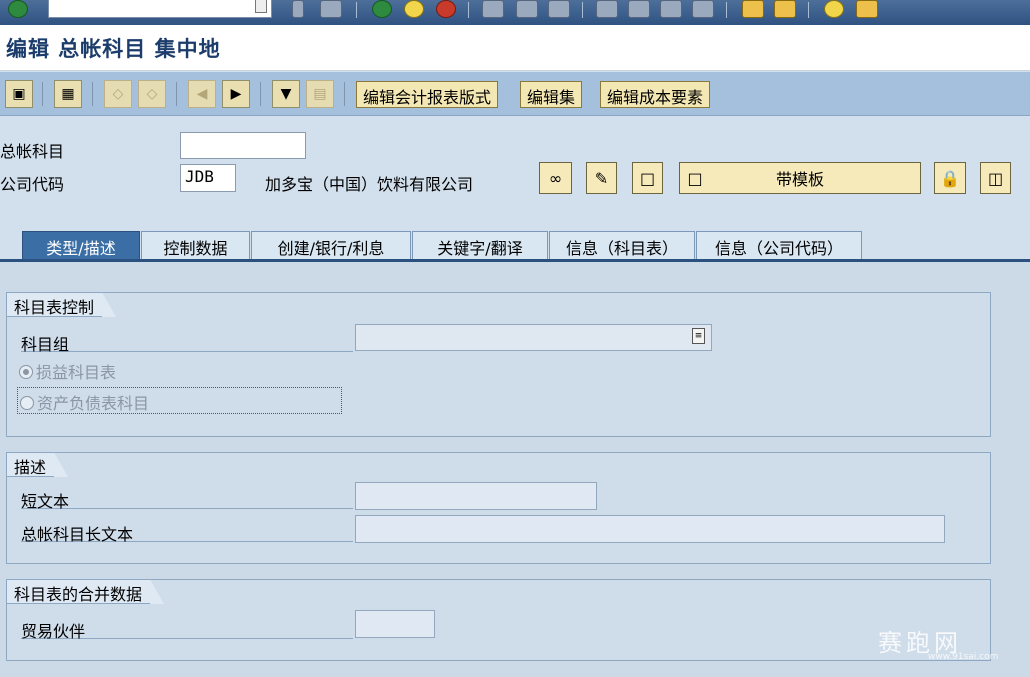 The image size is (1030, 677). I want to click on other-object-icon: ▣, so click(19, 94).